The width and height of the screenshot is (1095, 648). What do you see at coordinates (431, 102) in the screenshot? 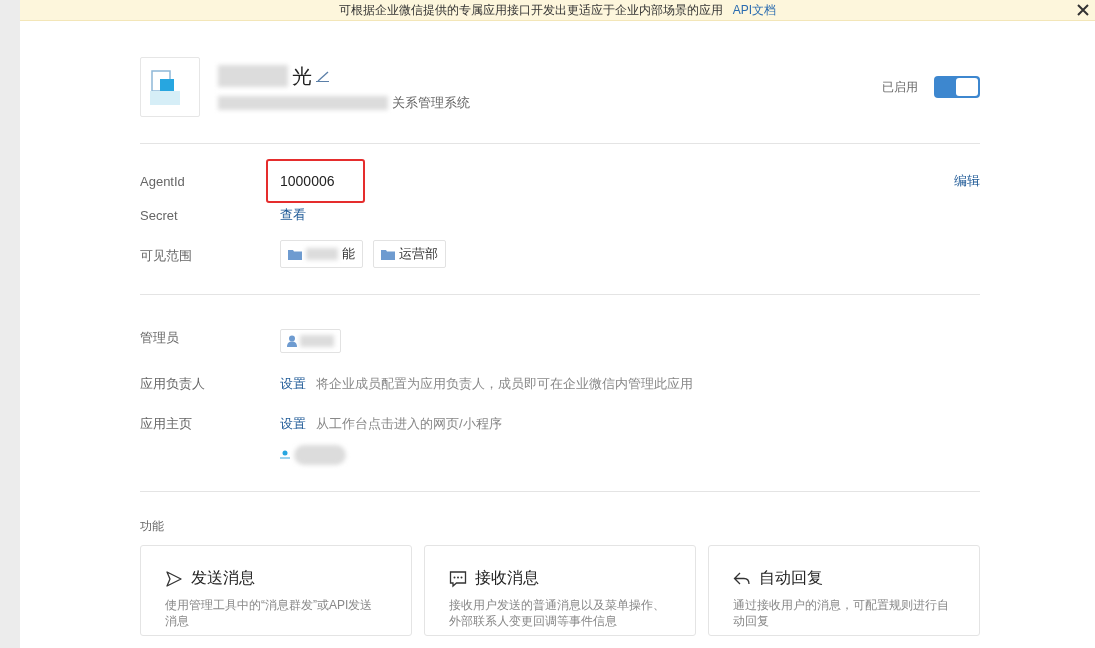
I see `app-description: 关系管理系统` at bounding box center [431, 102].